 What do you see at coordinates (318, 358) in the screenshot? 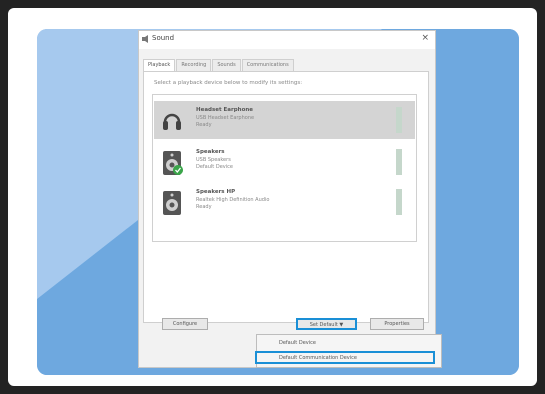
I see `menu-item-label: Default Communication Device` at bounding box center [318, 358].